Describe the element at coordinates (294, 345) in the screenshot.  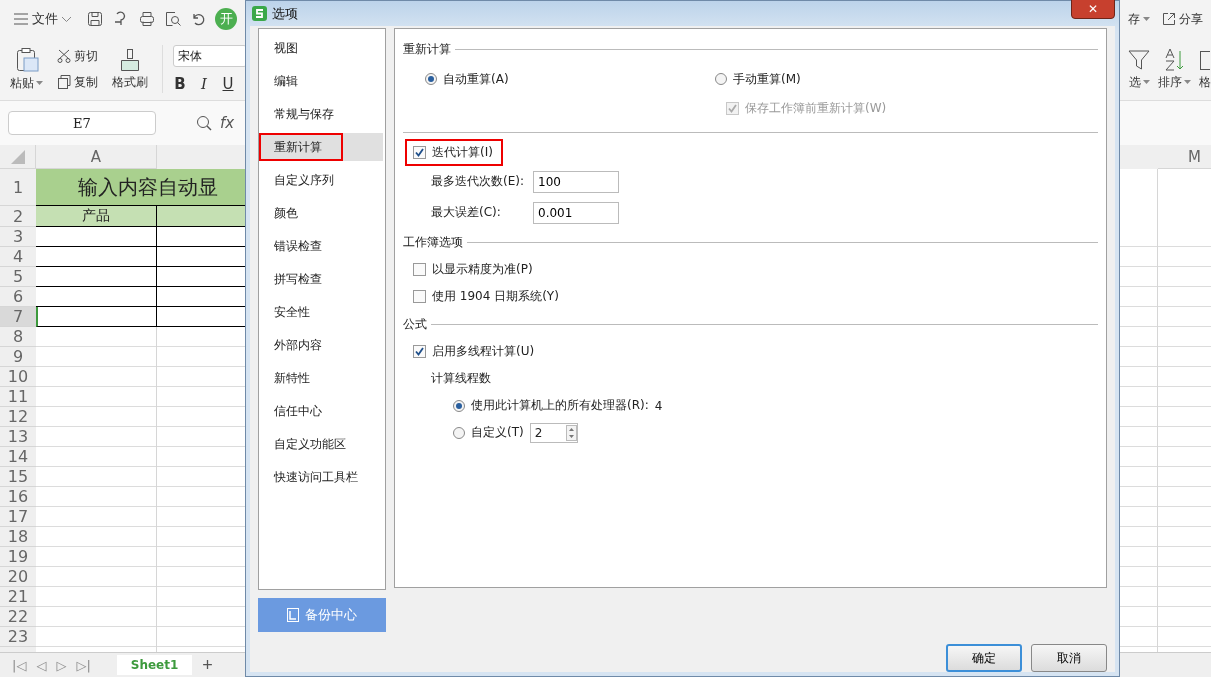
I see `category-item: 外部内容` at that location.